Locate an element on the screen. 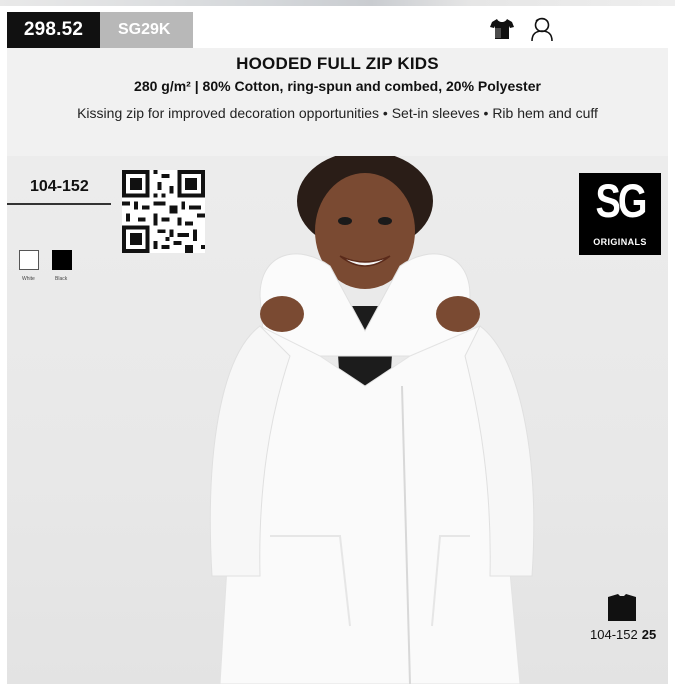 The height and width of the screenshot is (684, 675). brand-logo: SG ORIGINALS is located at coordinates (620, 214).